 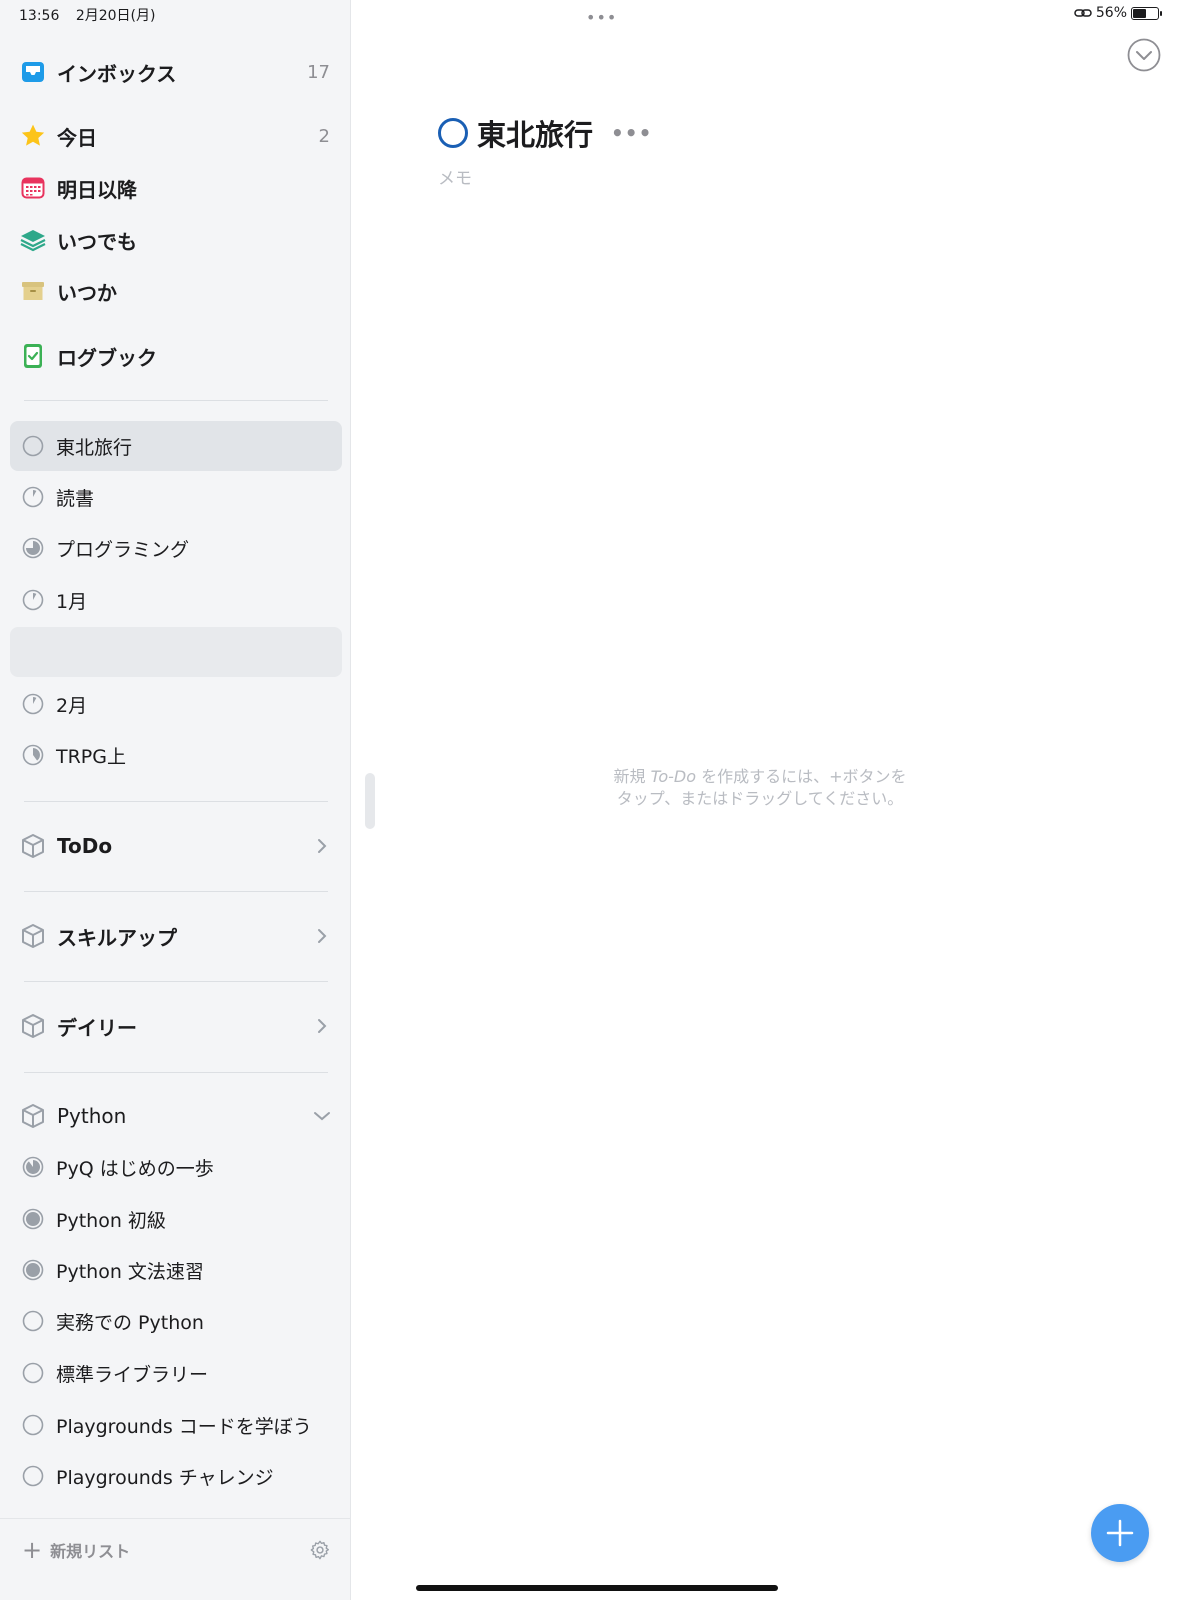 I want to click on sidebar-item-label: 今日, so click(x=77, y=137).